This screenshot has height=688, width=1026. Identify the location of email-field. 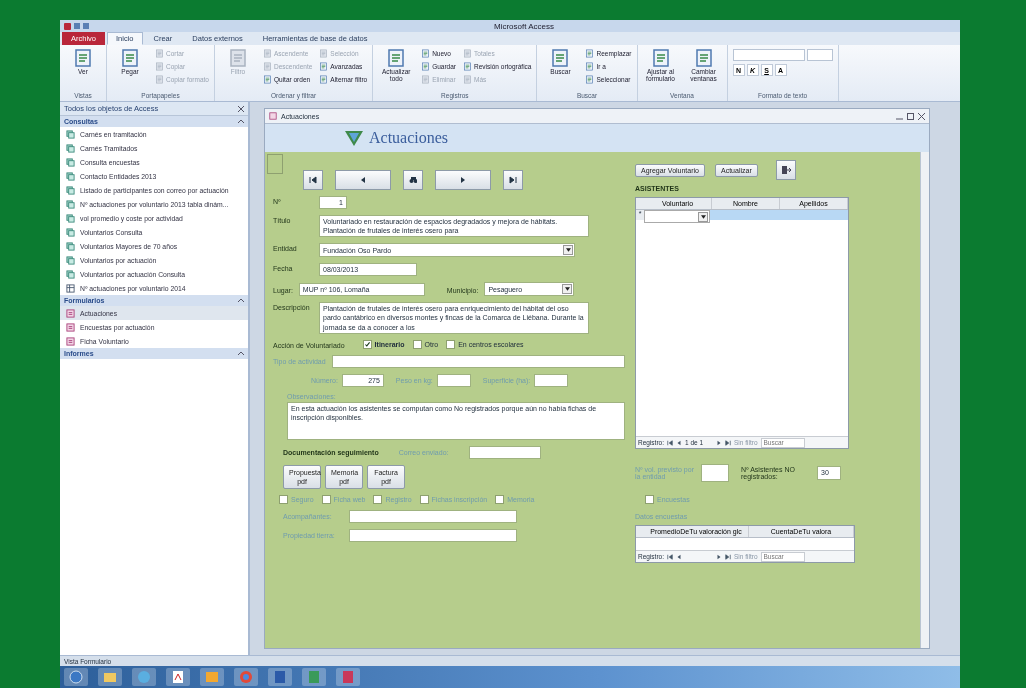
(504, 452).